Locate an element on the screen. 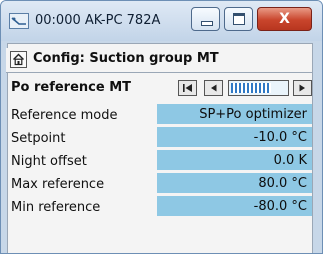 The width and height of the screenshot is (323, 254). parameter-row: Night offset 0.0 K is located at coordinates (159, 161).